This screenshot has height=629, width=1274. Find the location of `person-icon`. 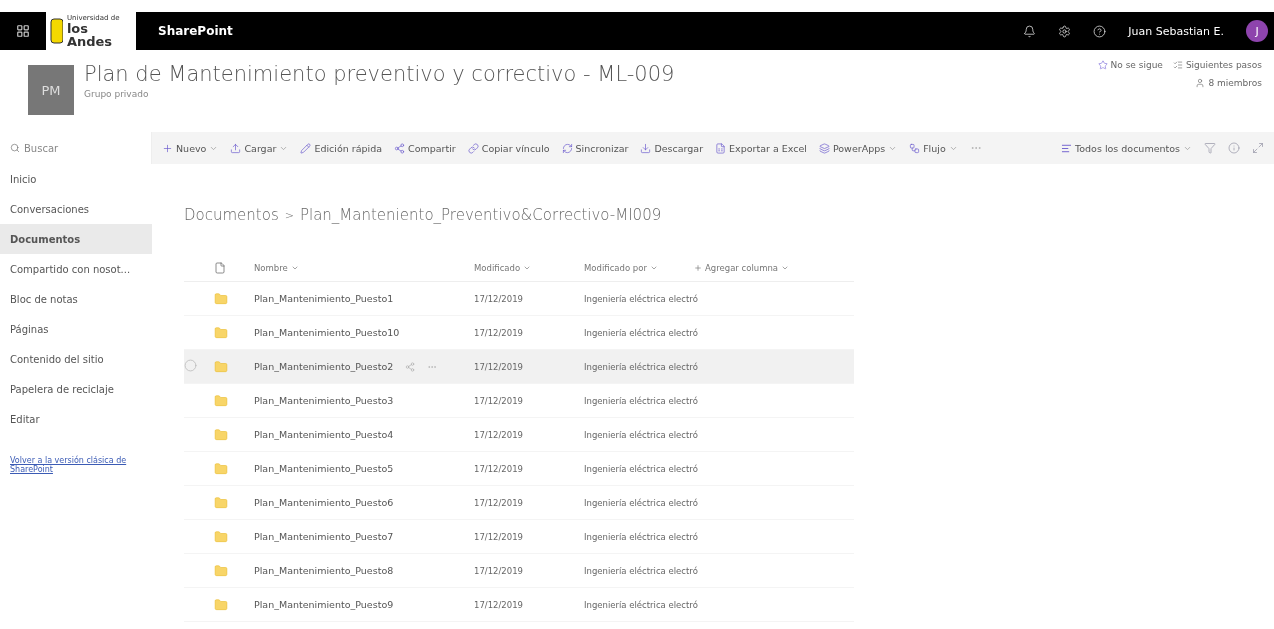

person-icon is located at coordinates (1200, 83).